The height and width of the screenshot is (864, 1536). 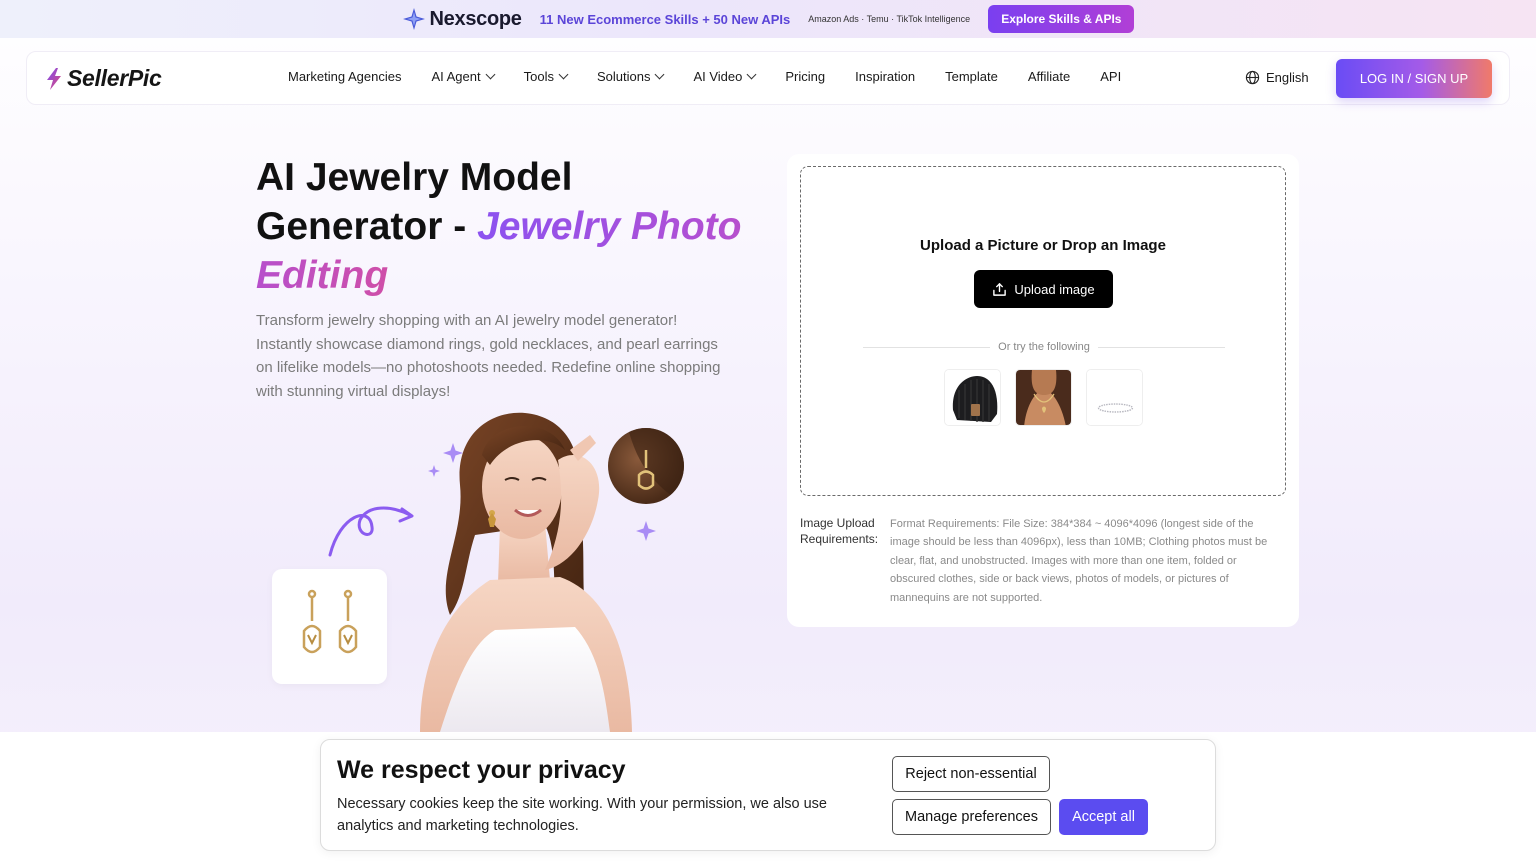 I want to click on nav-item-api: API, so click(x=1110, y=76).